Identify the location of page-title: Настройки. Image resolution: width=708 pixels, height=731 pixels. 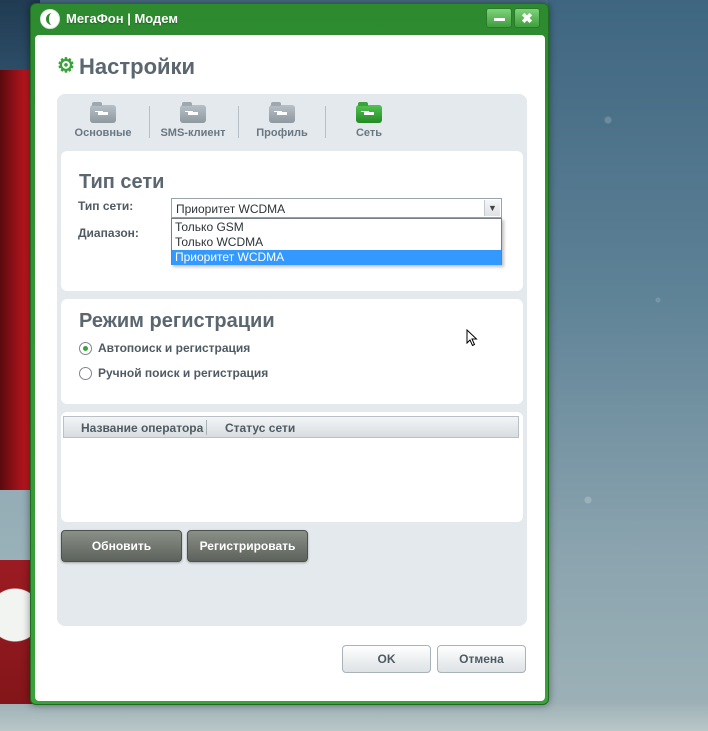
(137, 66).